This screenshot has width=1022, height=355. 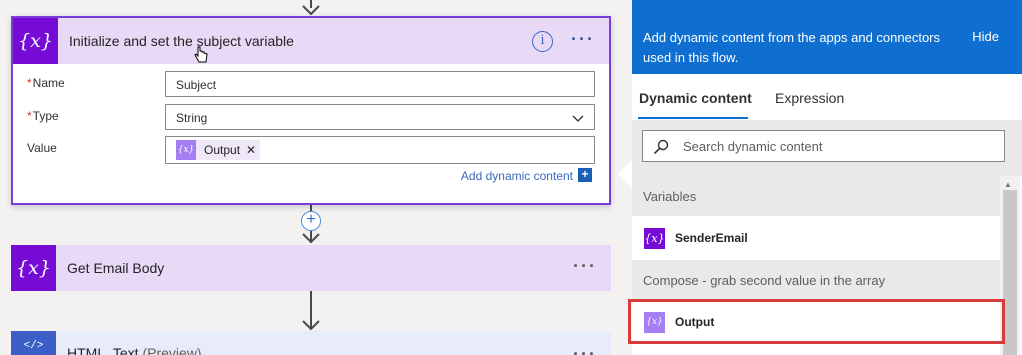 What do you see at coordinates (1010, 272) in the screenshot?
I see `scroll-thumb` at bounding box center [1010, 272].